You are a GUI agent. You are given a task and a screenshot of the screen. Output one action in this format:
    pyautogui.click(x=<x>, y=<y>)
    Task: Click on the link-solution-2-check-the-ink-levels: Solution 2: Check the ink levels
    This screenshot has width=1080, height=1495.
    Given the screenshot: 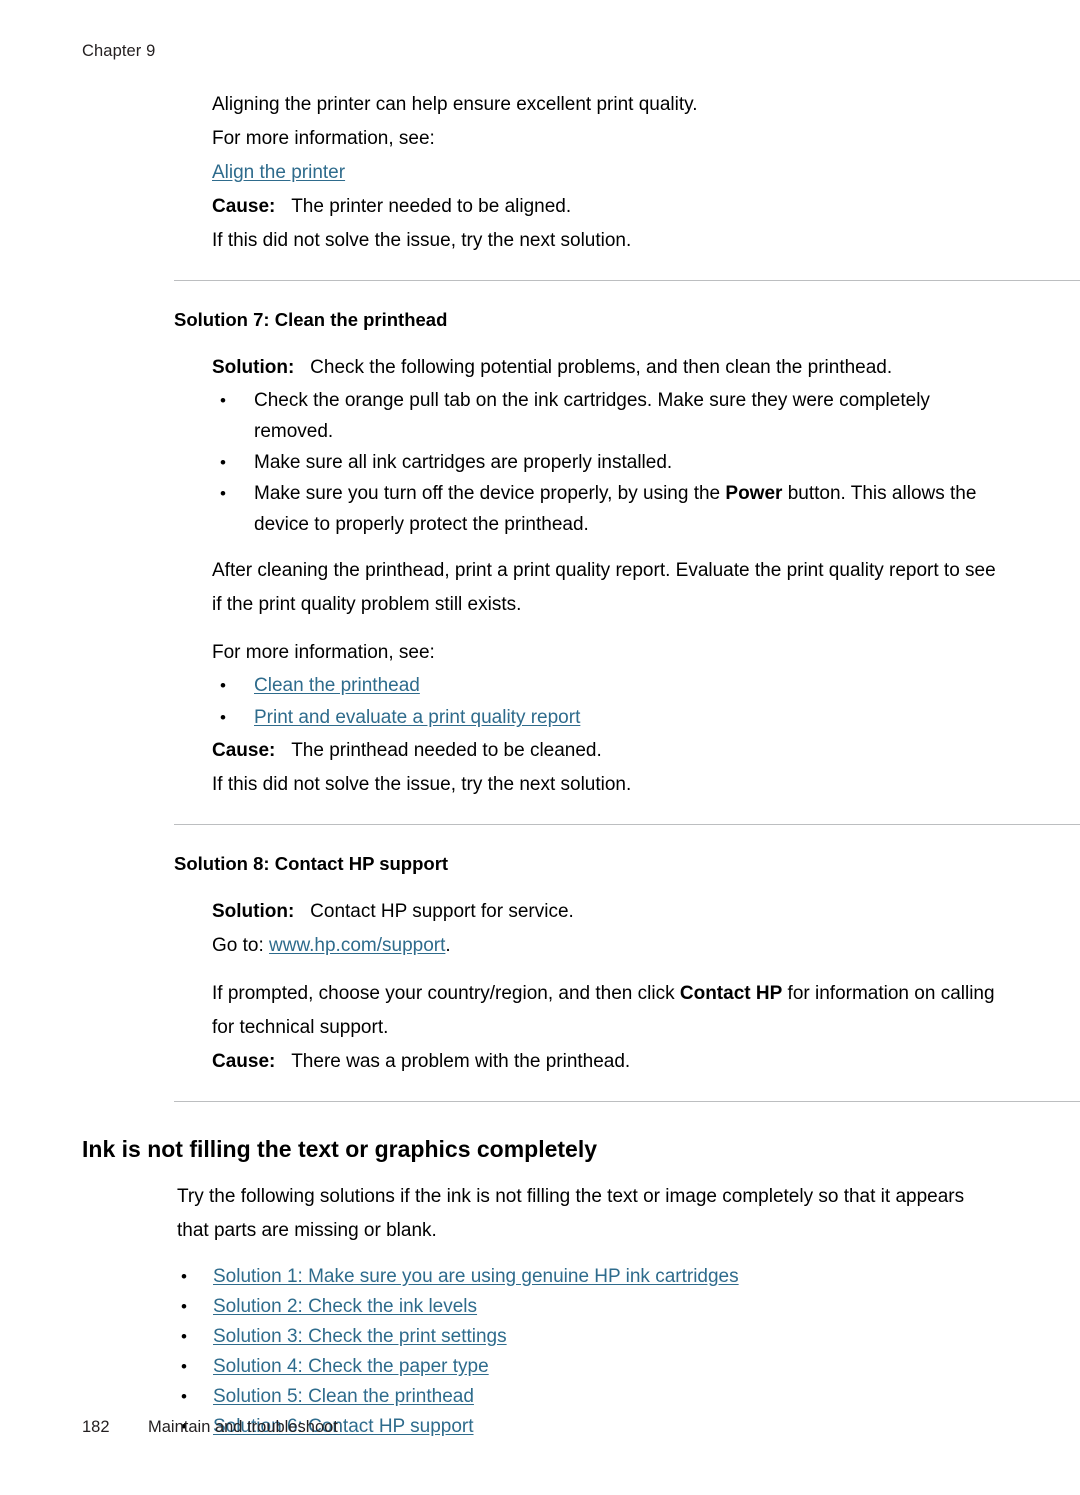 What is the action you would take?
    pyautogui.click(x=345, y=1306)
    